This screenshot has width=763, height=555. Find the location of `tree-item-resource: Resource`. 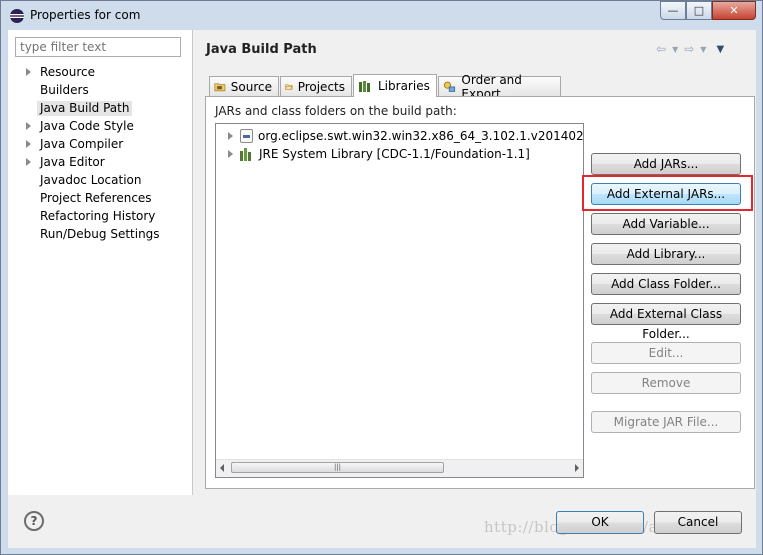

tree-item-resource: Resource is located at coordinates (91, 72).